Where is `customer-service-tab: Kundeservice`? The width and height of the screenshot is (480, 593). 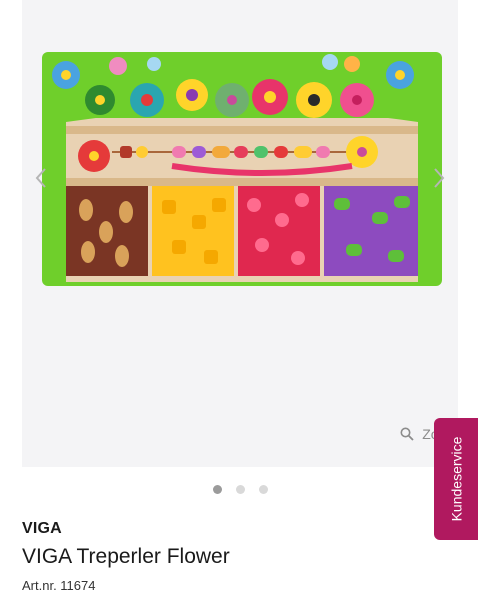 customer-service-tab: Kundeservice is located at coordinates (456, 479).